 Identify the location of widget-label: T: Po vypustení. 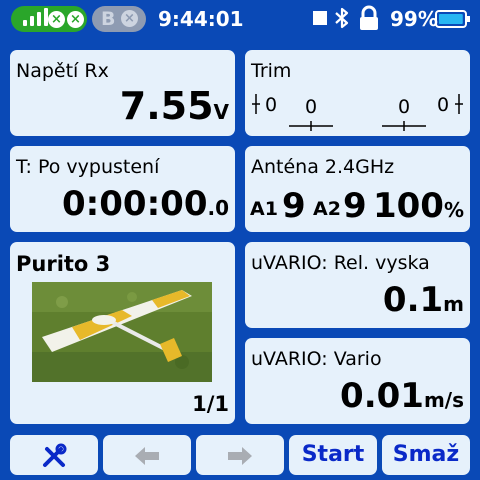
(88, 167).